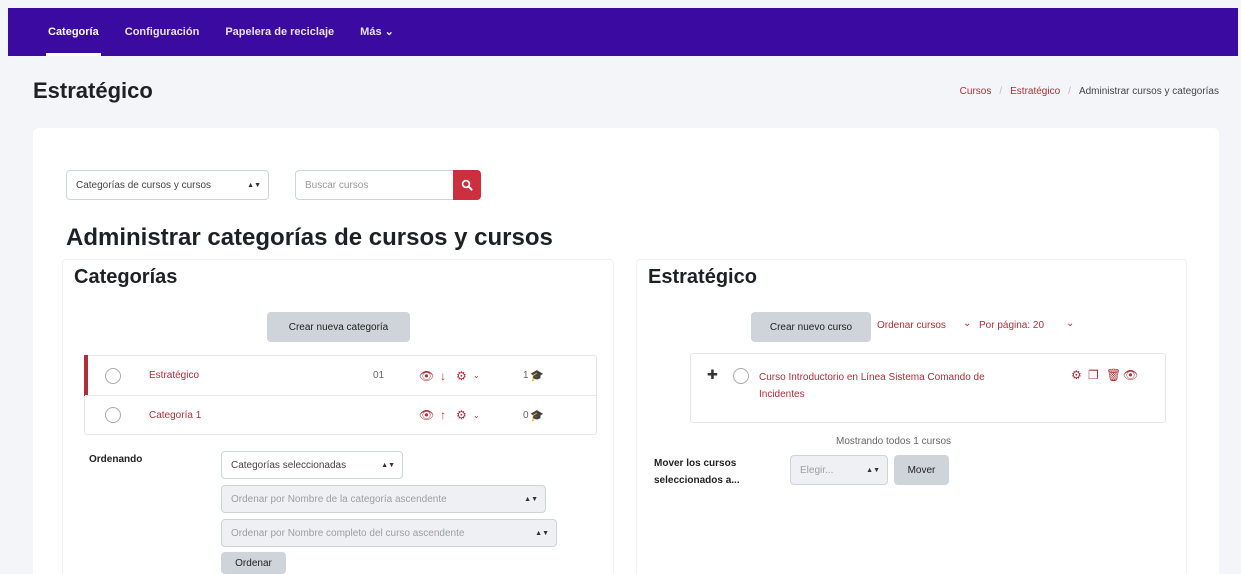 This screenshot has height=574, width=1241. I want to click on sort-scope-value: Categorías seleccionadas, so click(289, 465).